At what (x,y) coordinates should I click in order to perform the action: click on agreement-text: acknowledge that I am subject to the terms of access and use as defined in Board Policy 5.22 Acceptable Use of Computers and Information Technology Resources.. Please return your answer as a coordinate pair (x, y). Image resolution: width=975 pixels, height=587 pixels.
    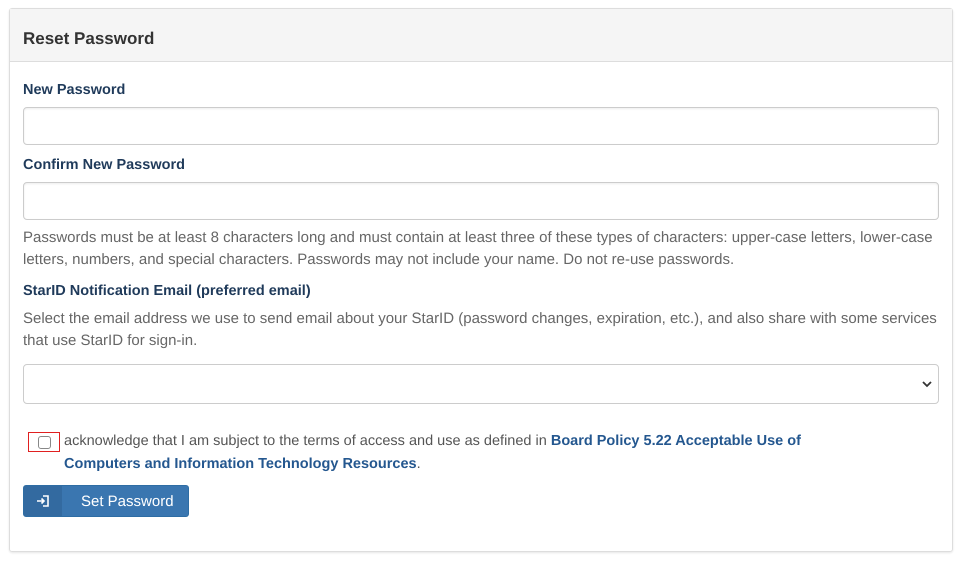
    Looking at the image, I should click on (433, 453).